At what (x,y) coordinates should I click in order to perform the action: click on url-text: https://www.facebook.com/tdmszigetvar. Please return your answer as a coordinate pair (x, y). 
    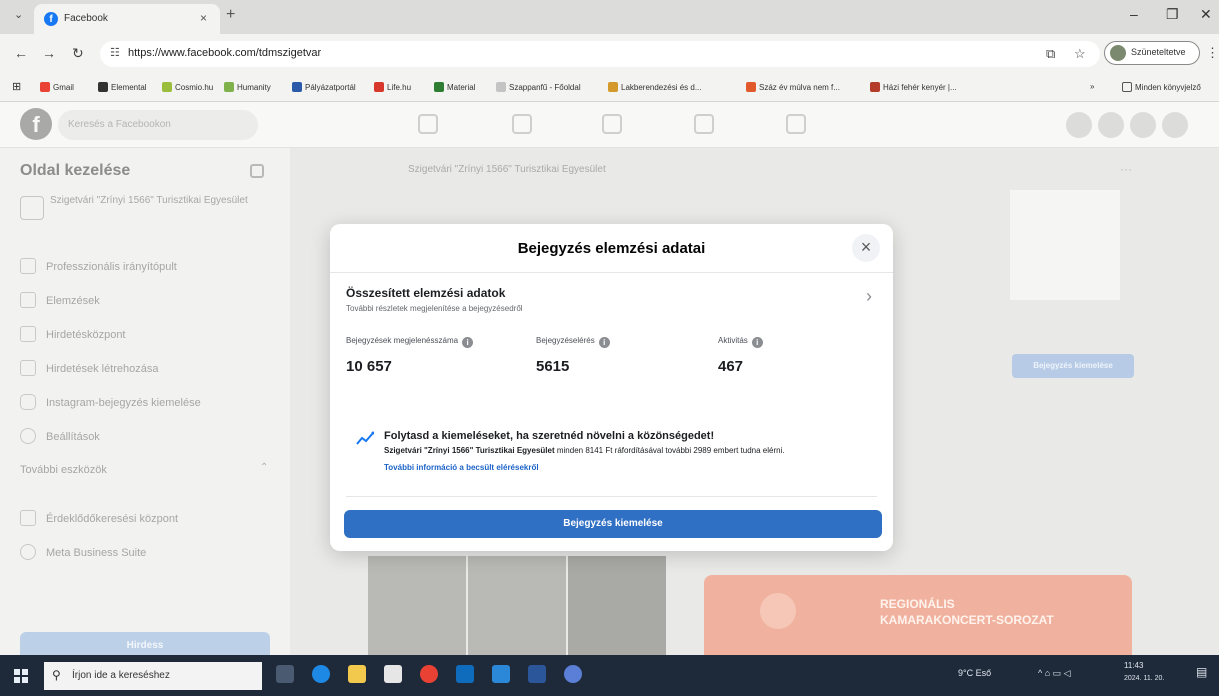
    Looking at the image, I should click on (224, 53).